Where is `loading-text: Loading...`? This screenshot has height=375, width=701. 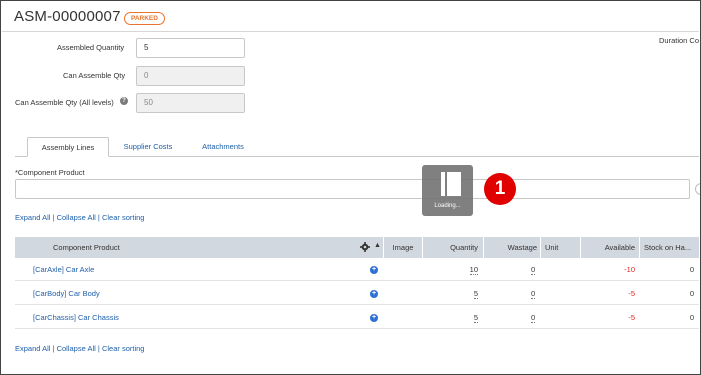 loading-text: Loading... is located at coordinates (447, 206).